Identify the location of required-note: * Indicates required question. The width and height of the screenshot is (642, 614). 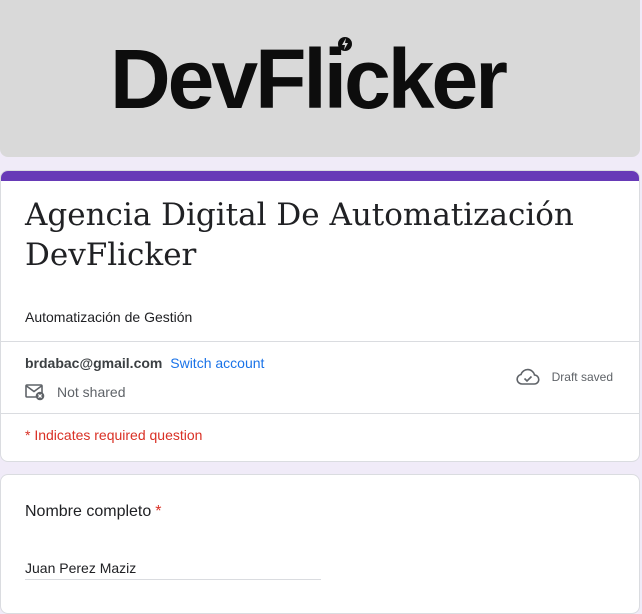
(114, 435).